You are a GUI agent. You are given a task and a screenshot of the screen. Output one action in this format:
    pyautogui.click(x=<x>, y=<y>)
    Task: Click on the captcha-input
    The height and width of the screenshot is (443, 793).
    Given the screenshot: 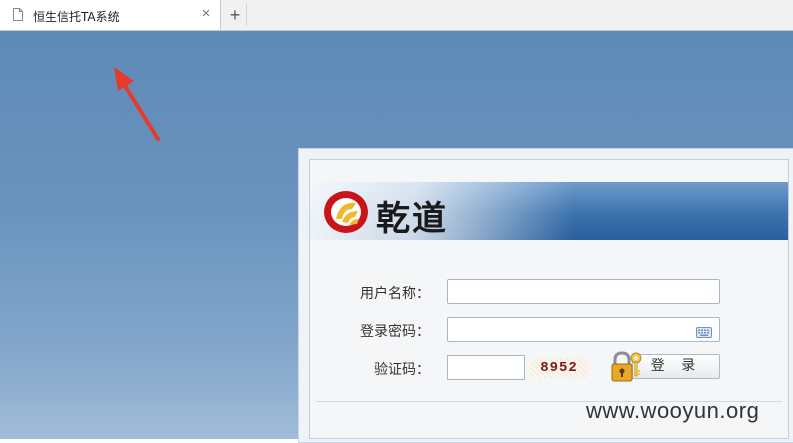 What is the action you would take?
    pyautogui.click(x=486, y=367)
    